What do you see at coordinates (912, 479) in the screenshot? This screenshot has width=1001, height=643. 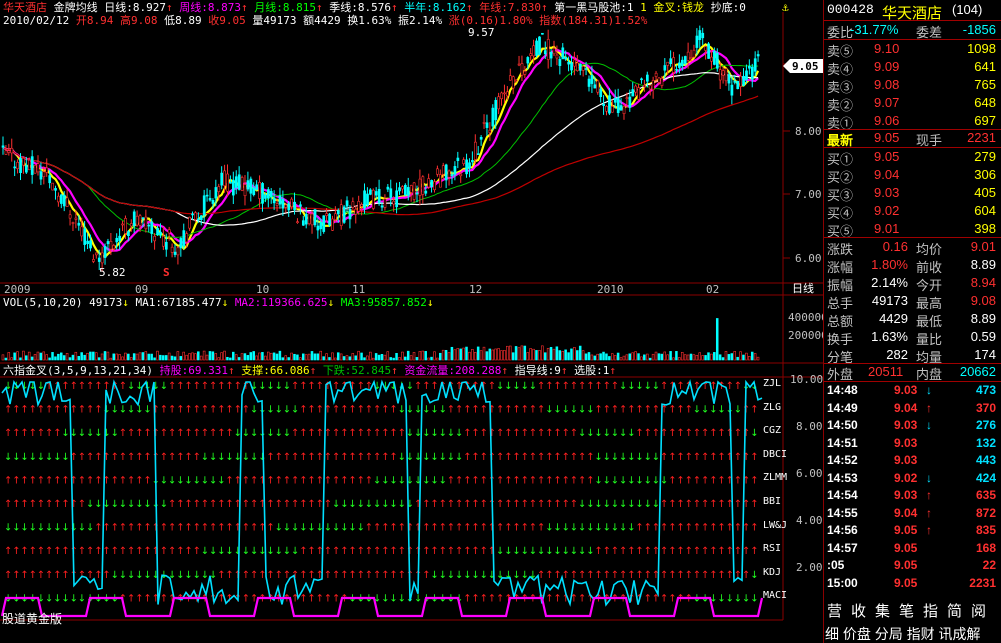 I see `tick-row: 14:53 9.02 ↓ 424` at bounding box center [912, 479].